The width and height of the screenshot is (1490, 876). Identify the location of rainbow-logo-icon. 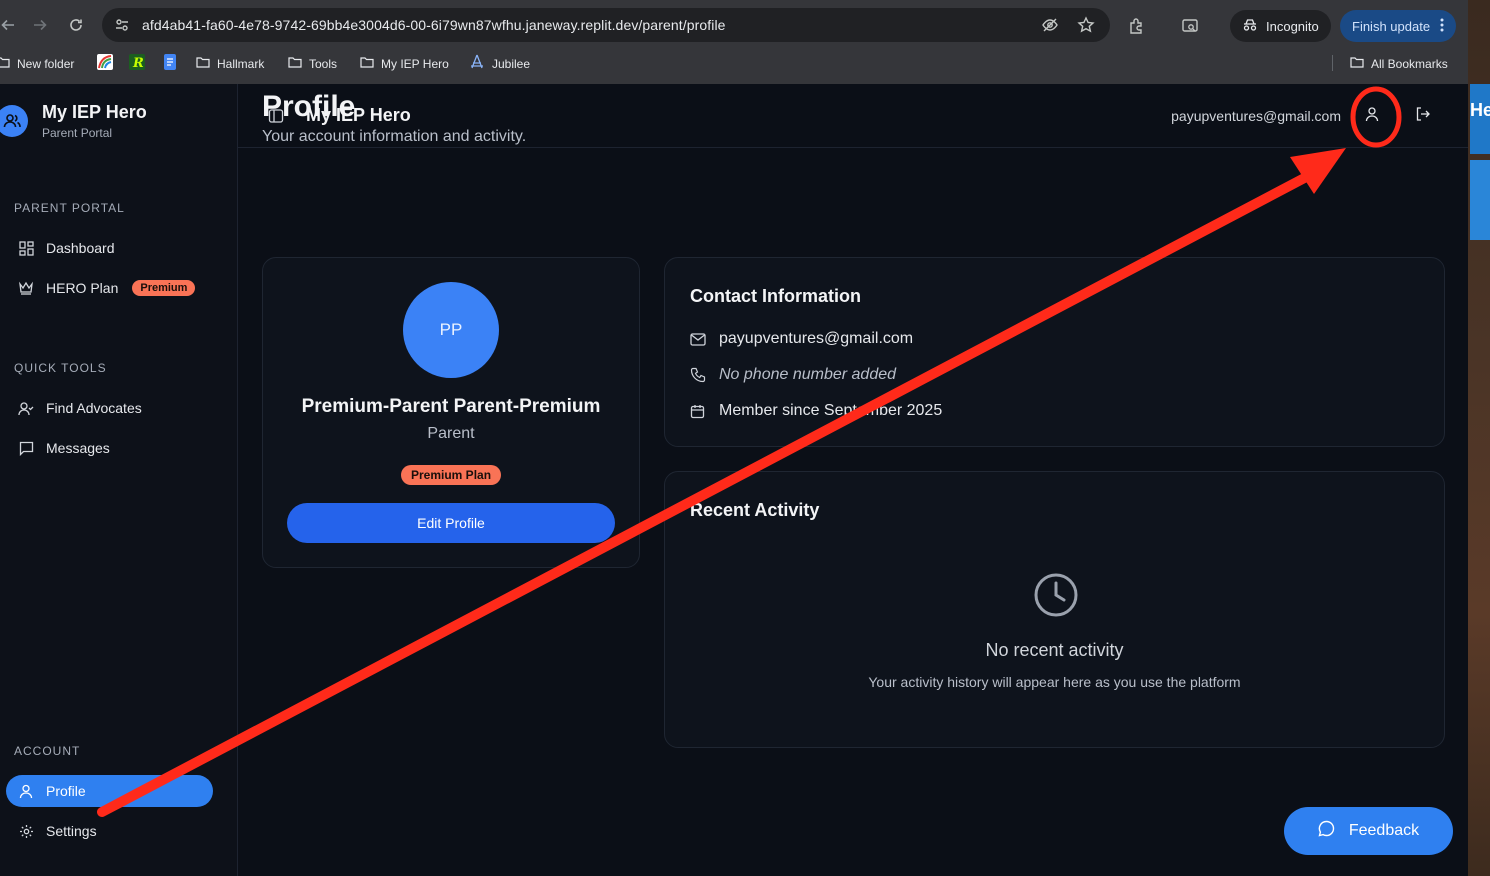
(105, 63).